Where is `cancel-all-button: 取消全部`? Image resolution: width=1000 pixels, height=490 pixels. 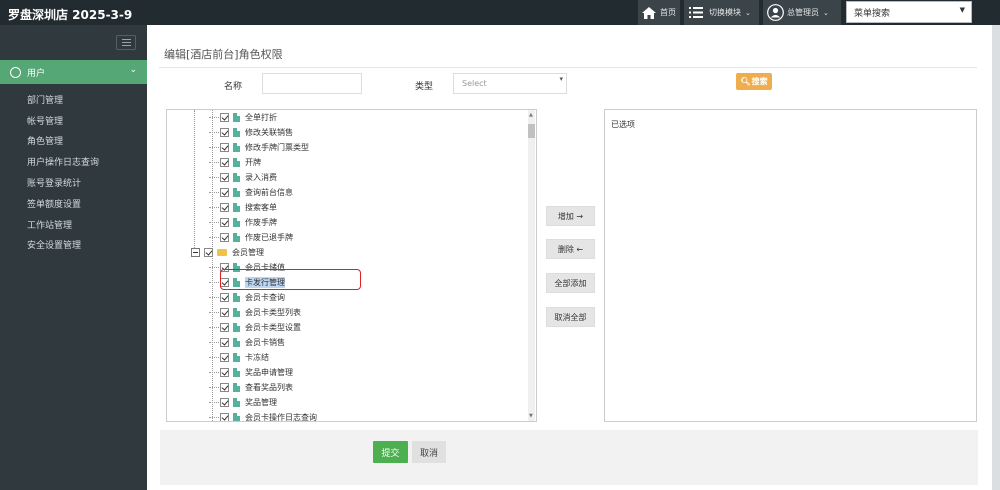 cancel-all-button: 取消全部 is located at coordinates (570, 317).